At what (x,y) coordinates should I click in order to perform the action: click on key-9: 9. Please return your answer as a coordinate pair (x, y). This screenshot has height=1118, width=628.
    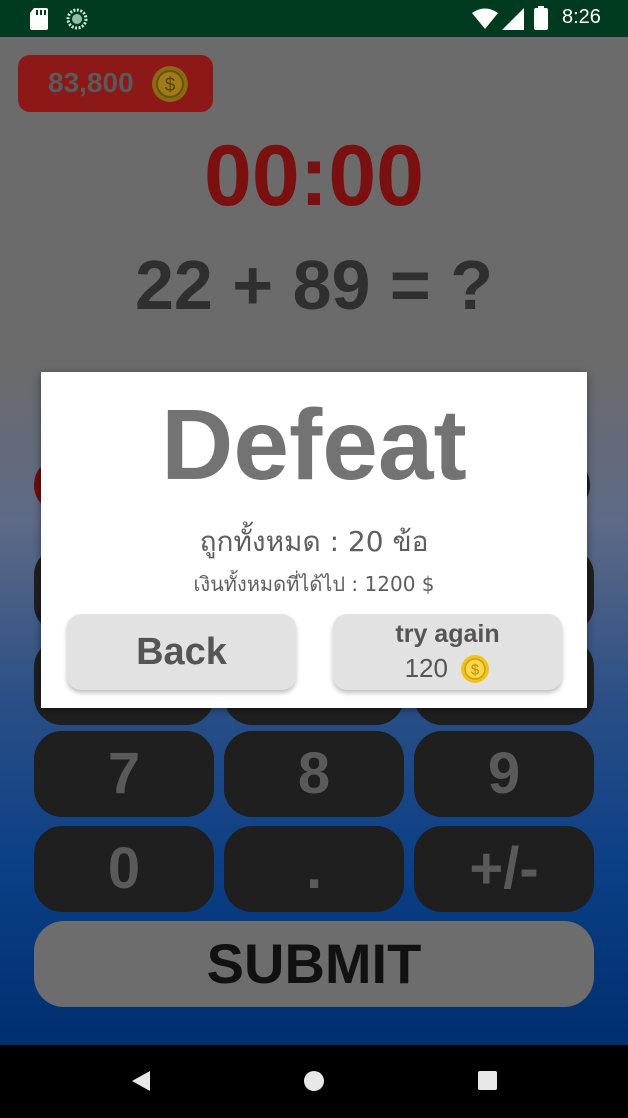
    Looking at the image, I should click on (504, 774).